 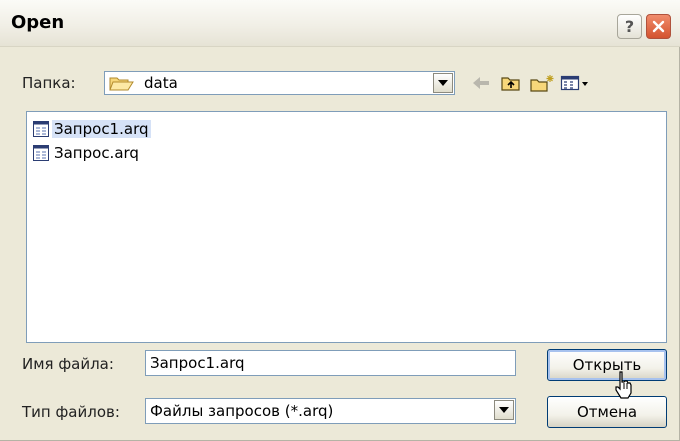 I want to click on lookin-combo: data, so click(x=279, y=83).